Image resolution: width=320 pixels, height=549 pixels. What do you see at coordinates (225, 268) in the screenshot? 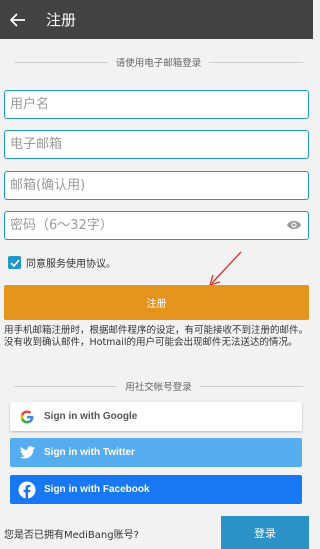
I see `annotation-arrow` at bounding box center [225, 268].